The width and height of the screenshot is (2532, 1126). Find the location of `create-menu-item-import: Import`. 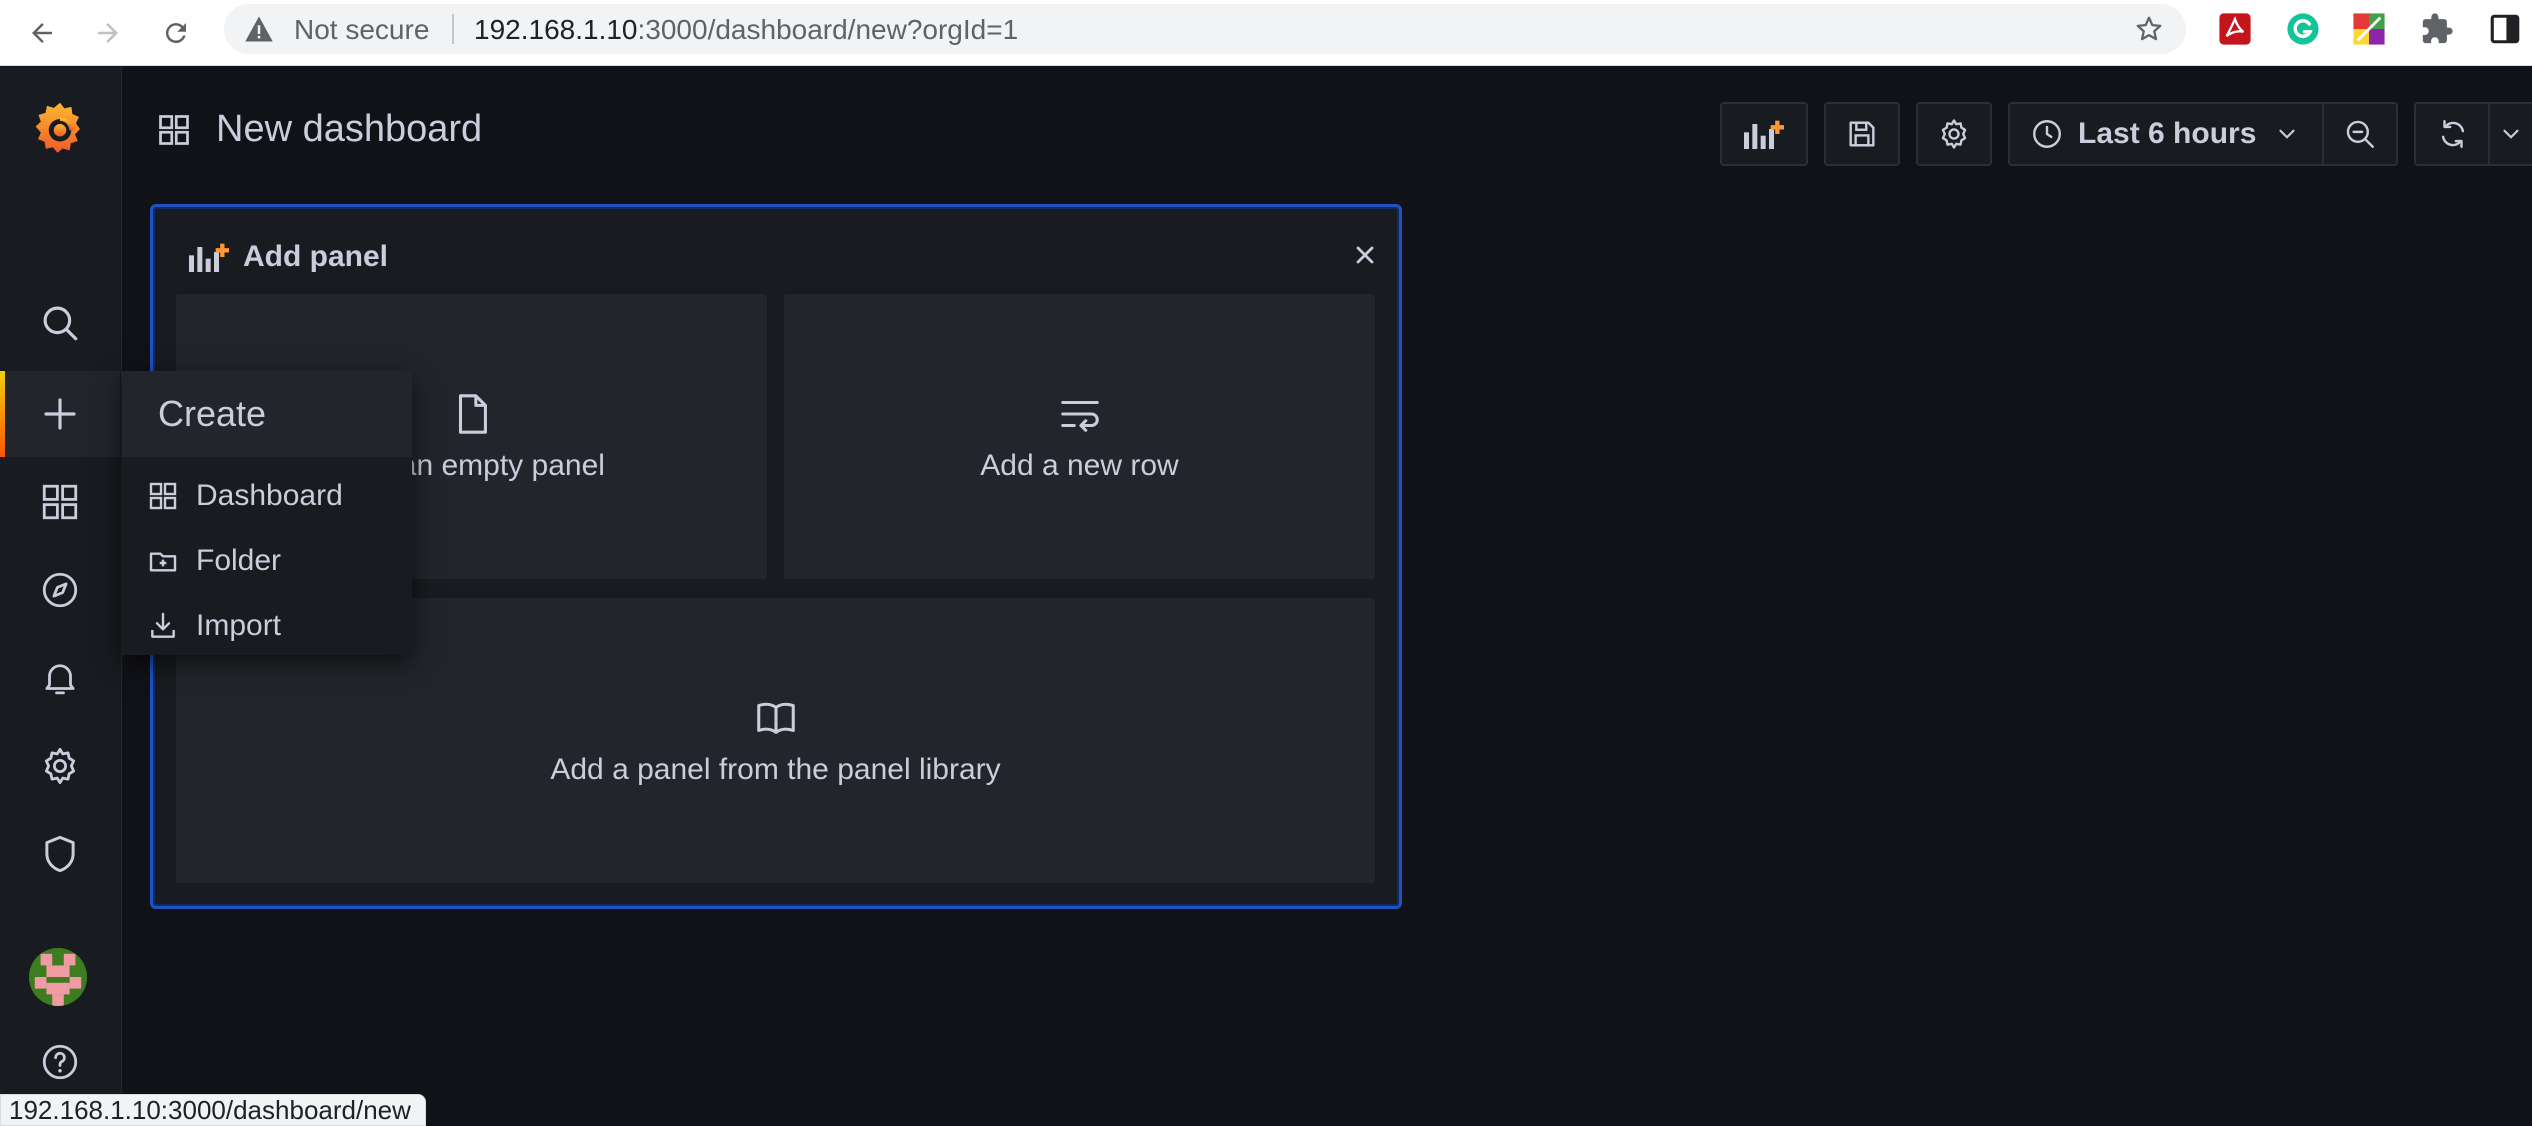

create-menu-item-import: Import is located at coordinates (267, 626).